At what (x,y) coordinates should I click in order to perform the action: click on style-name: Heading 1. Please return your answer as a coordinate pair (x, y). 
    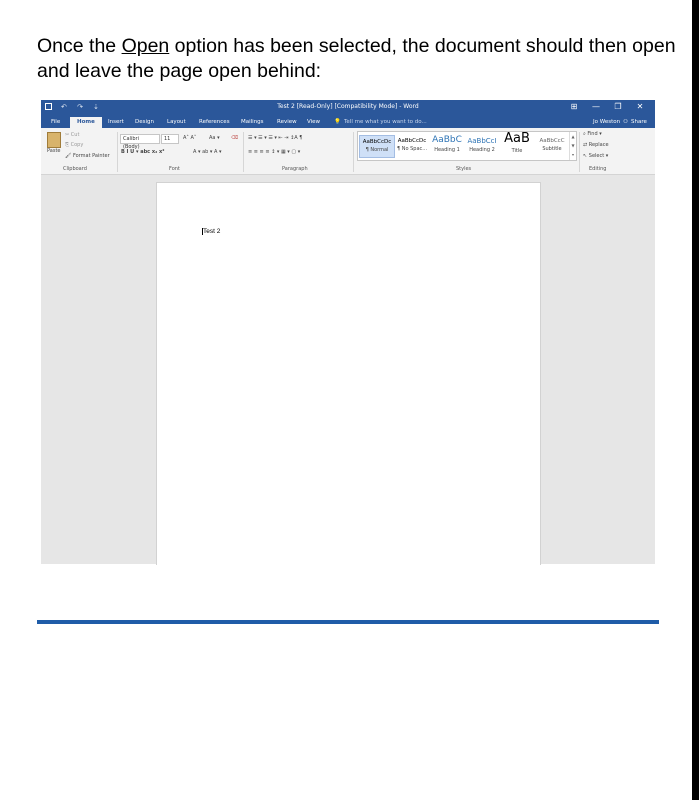
    Looking at the image, I should click on (447, 150).